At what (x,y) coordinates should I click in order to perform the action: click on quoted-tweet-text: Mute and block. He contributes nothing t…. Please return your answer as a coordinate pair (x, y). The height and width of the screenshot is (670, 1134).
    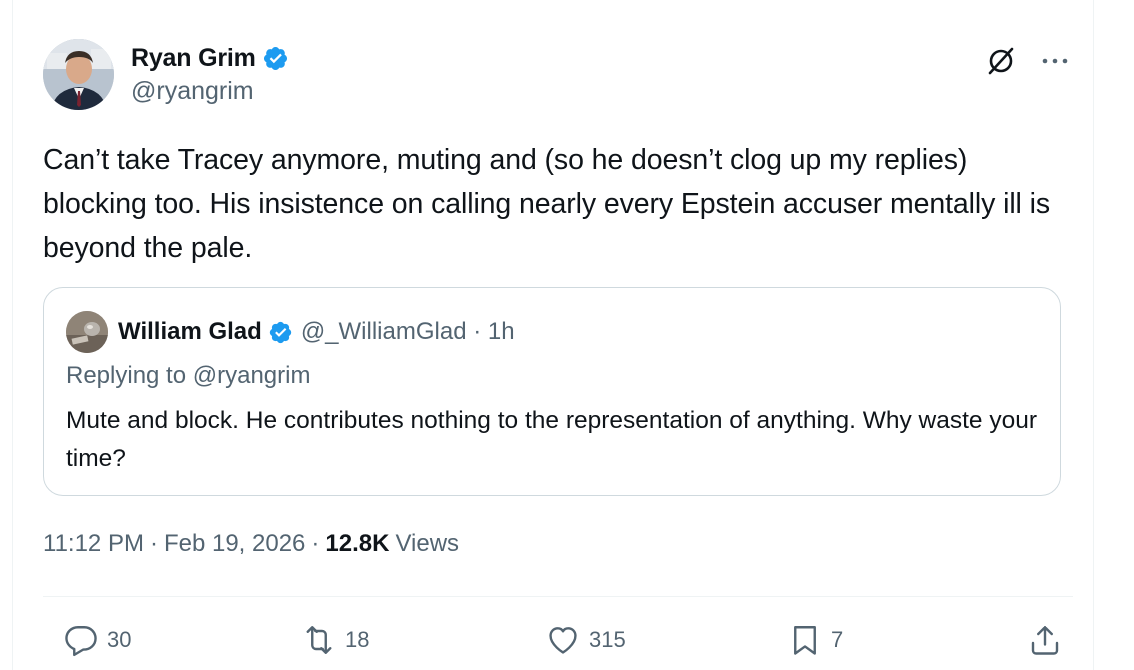
    Looking at the image, I should click on (552, 439).